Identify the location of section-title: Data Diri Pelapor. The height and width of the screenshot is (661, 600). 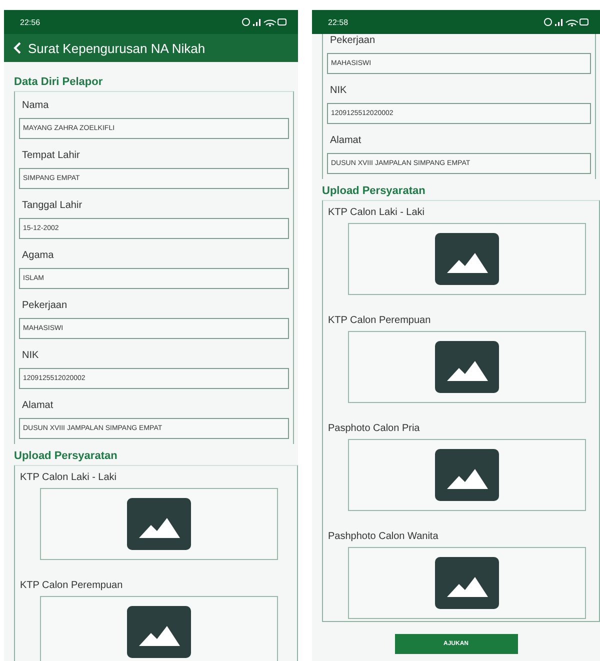
(58, 82).